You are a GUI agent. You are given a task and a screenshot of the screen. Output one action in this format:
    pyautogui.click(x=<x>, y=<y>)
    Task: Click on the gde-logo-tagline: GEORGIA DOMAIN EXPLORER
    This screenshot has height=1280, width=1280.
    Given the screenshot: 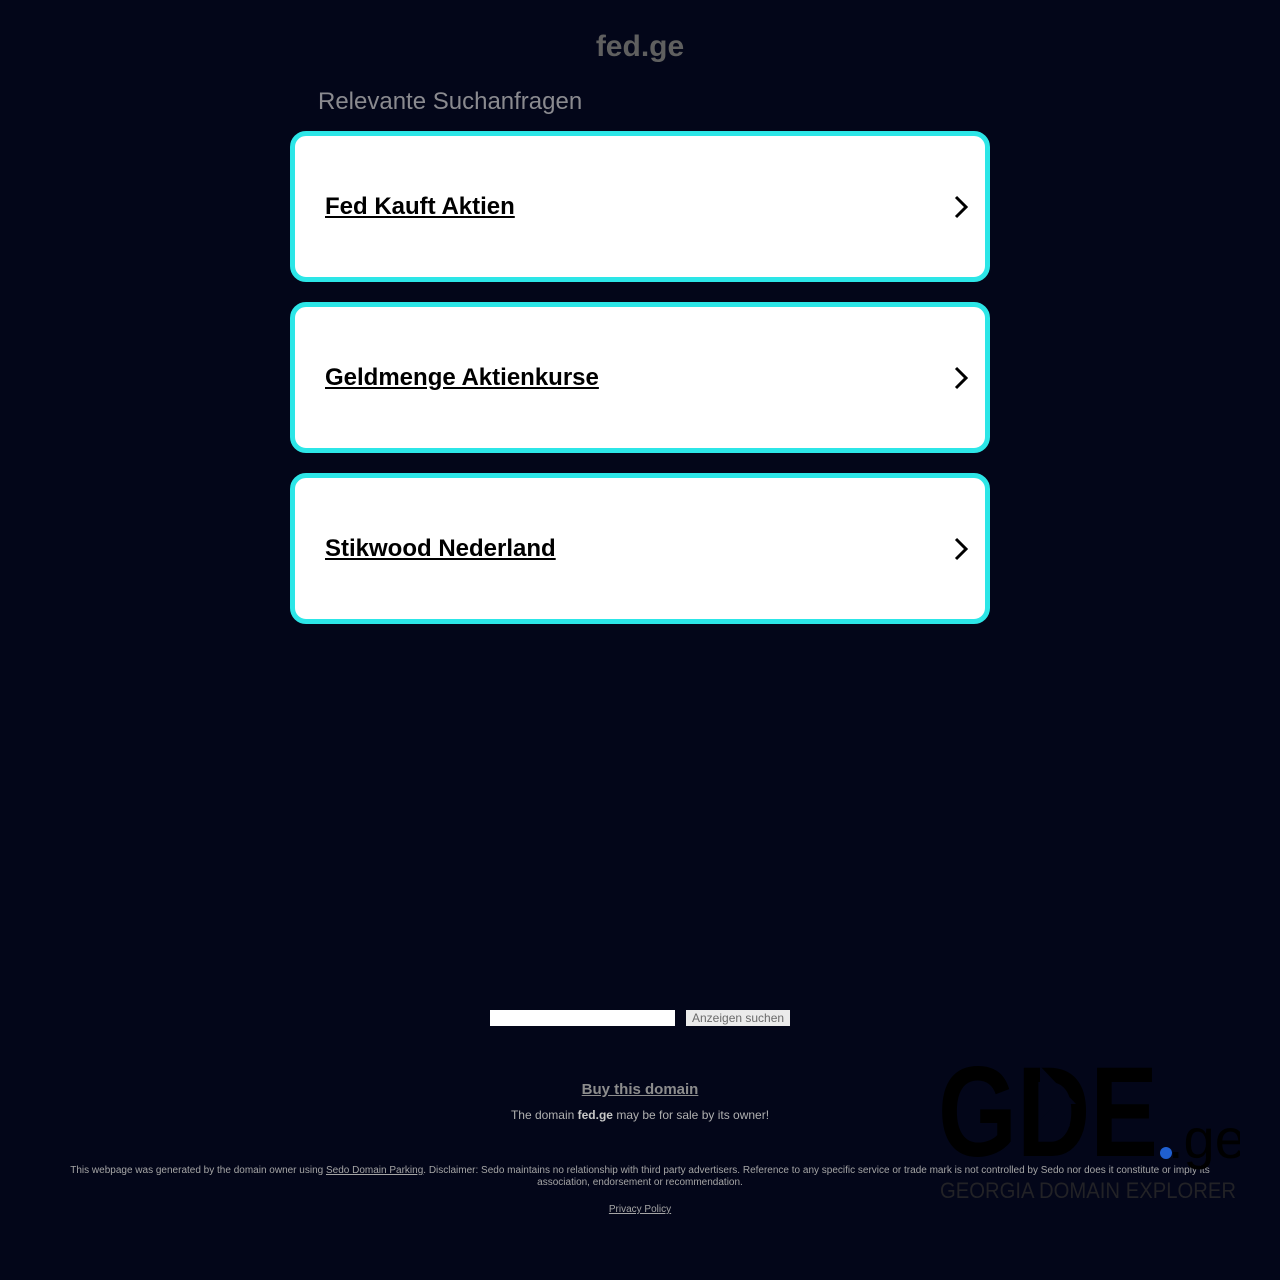 What is the action you would take?
    pyautogui.click(x=1088, y=1190)
    